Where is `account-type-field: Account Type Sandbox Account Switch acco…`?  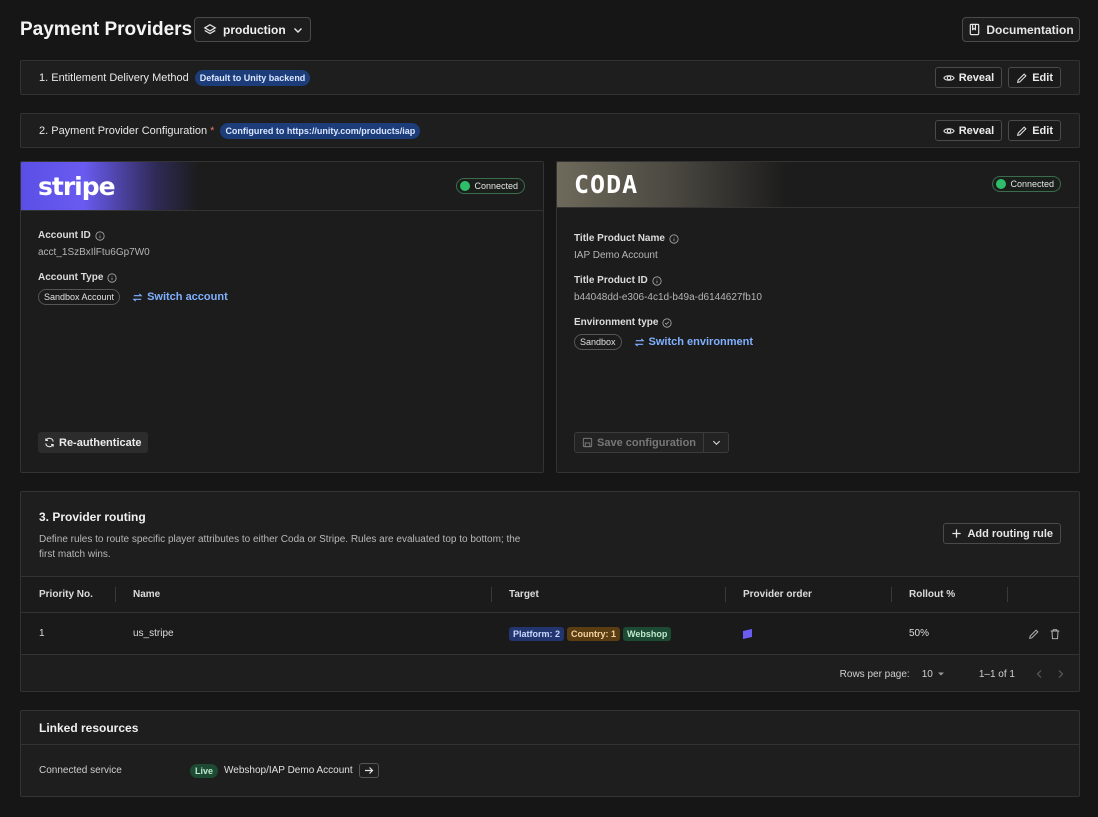 account-type-field: Account Type Sandbox Account Switch acco… is located at coordinates (133, 288).